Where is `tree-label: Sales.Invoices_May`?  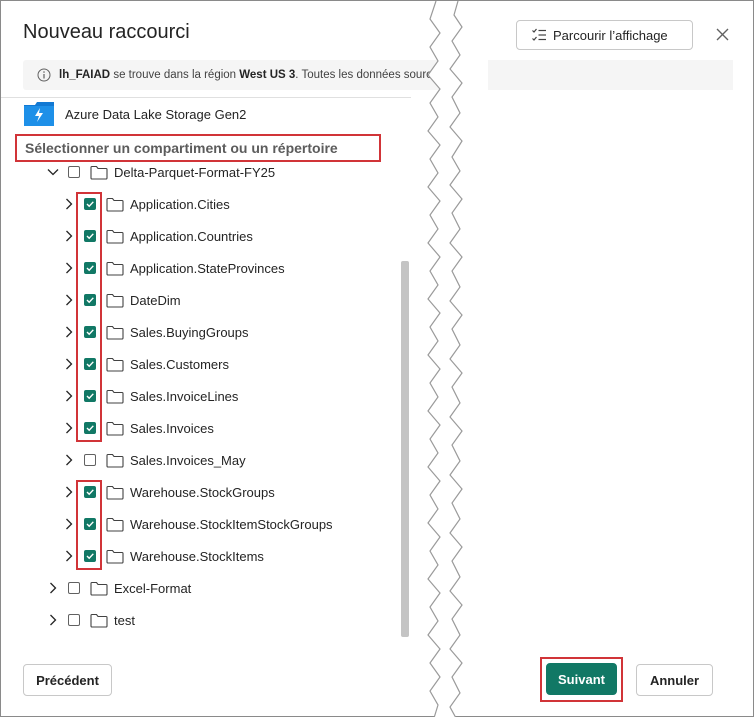 tree-label: Sales.Invoices_May is located at coordinates (188, 460).